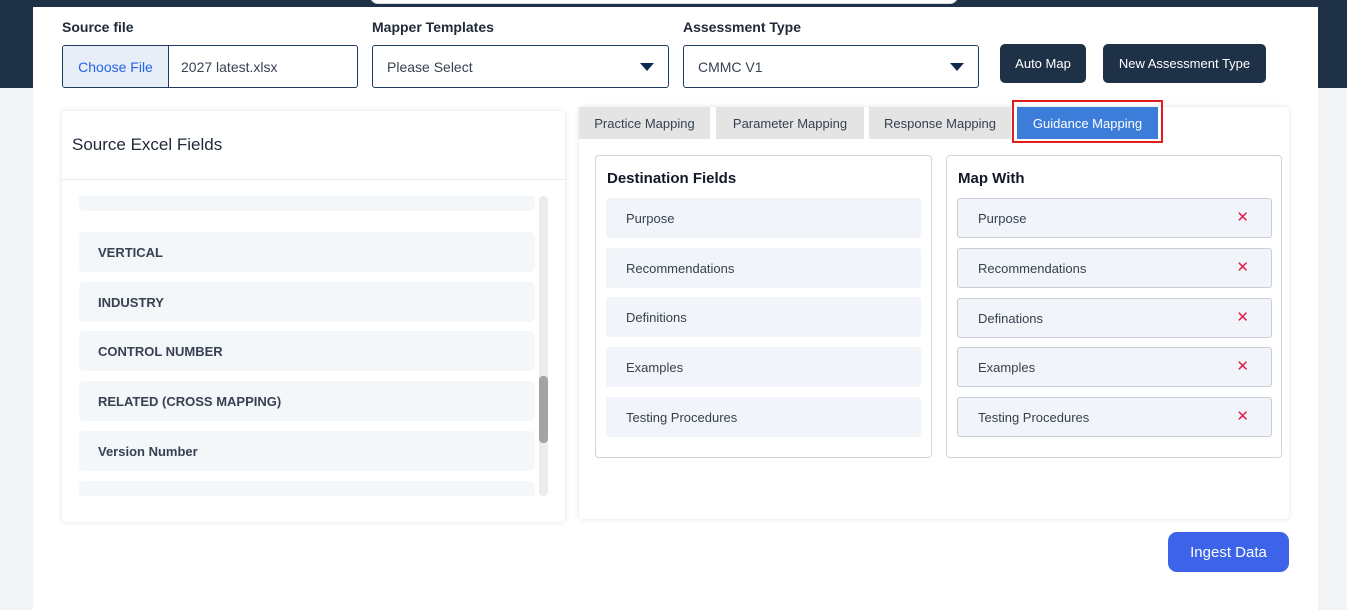 The height and width of the screenshot is (610, 1347). I want to click on scrollbar-track, so click(543, 346).